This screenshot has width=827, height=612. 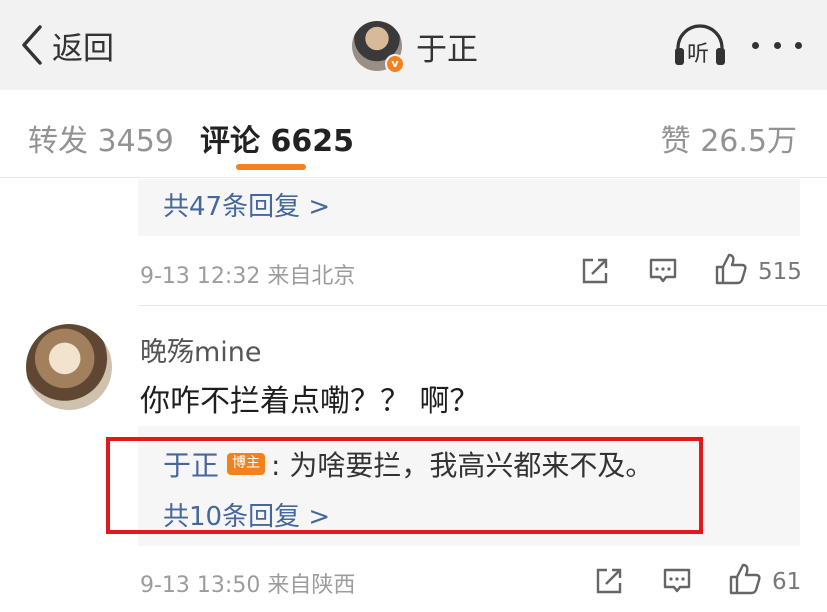 I want to click on tab-repost: 转发 3459, so click(x=101, y=138).